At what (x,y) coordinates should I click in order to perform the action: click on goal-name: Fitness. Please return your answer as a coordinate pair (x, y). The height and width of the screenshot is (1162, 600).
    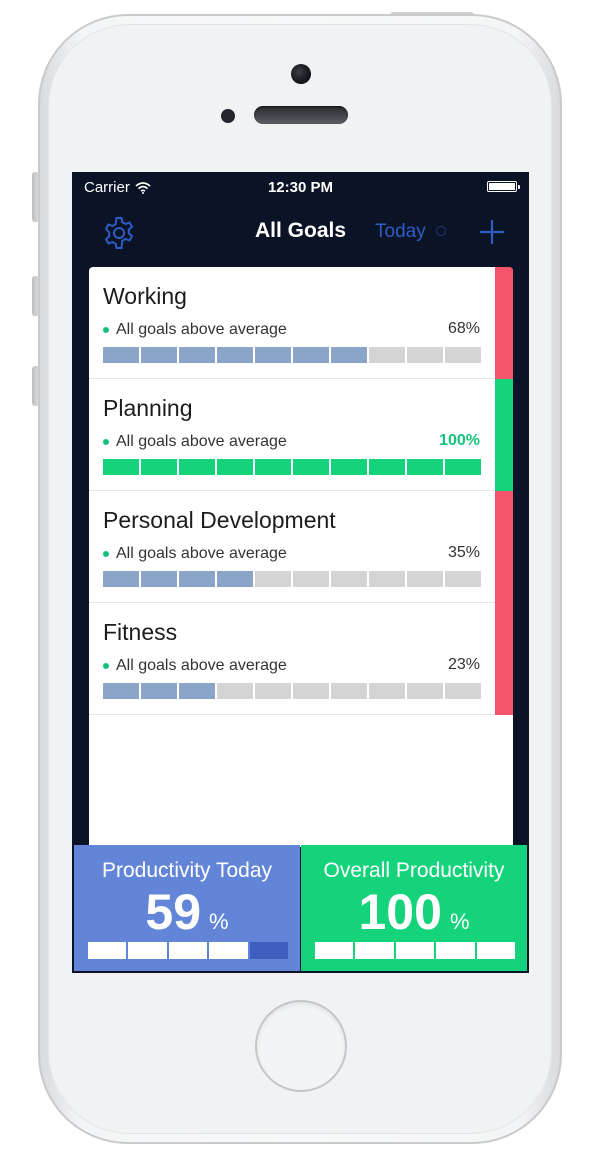
    Looking at the image, I should click on (140, 632).